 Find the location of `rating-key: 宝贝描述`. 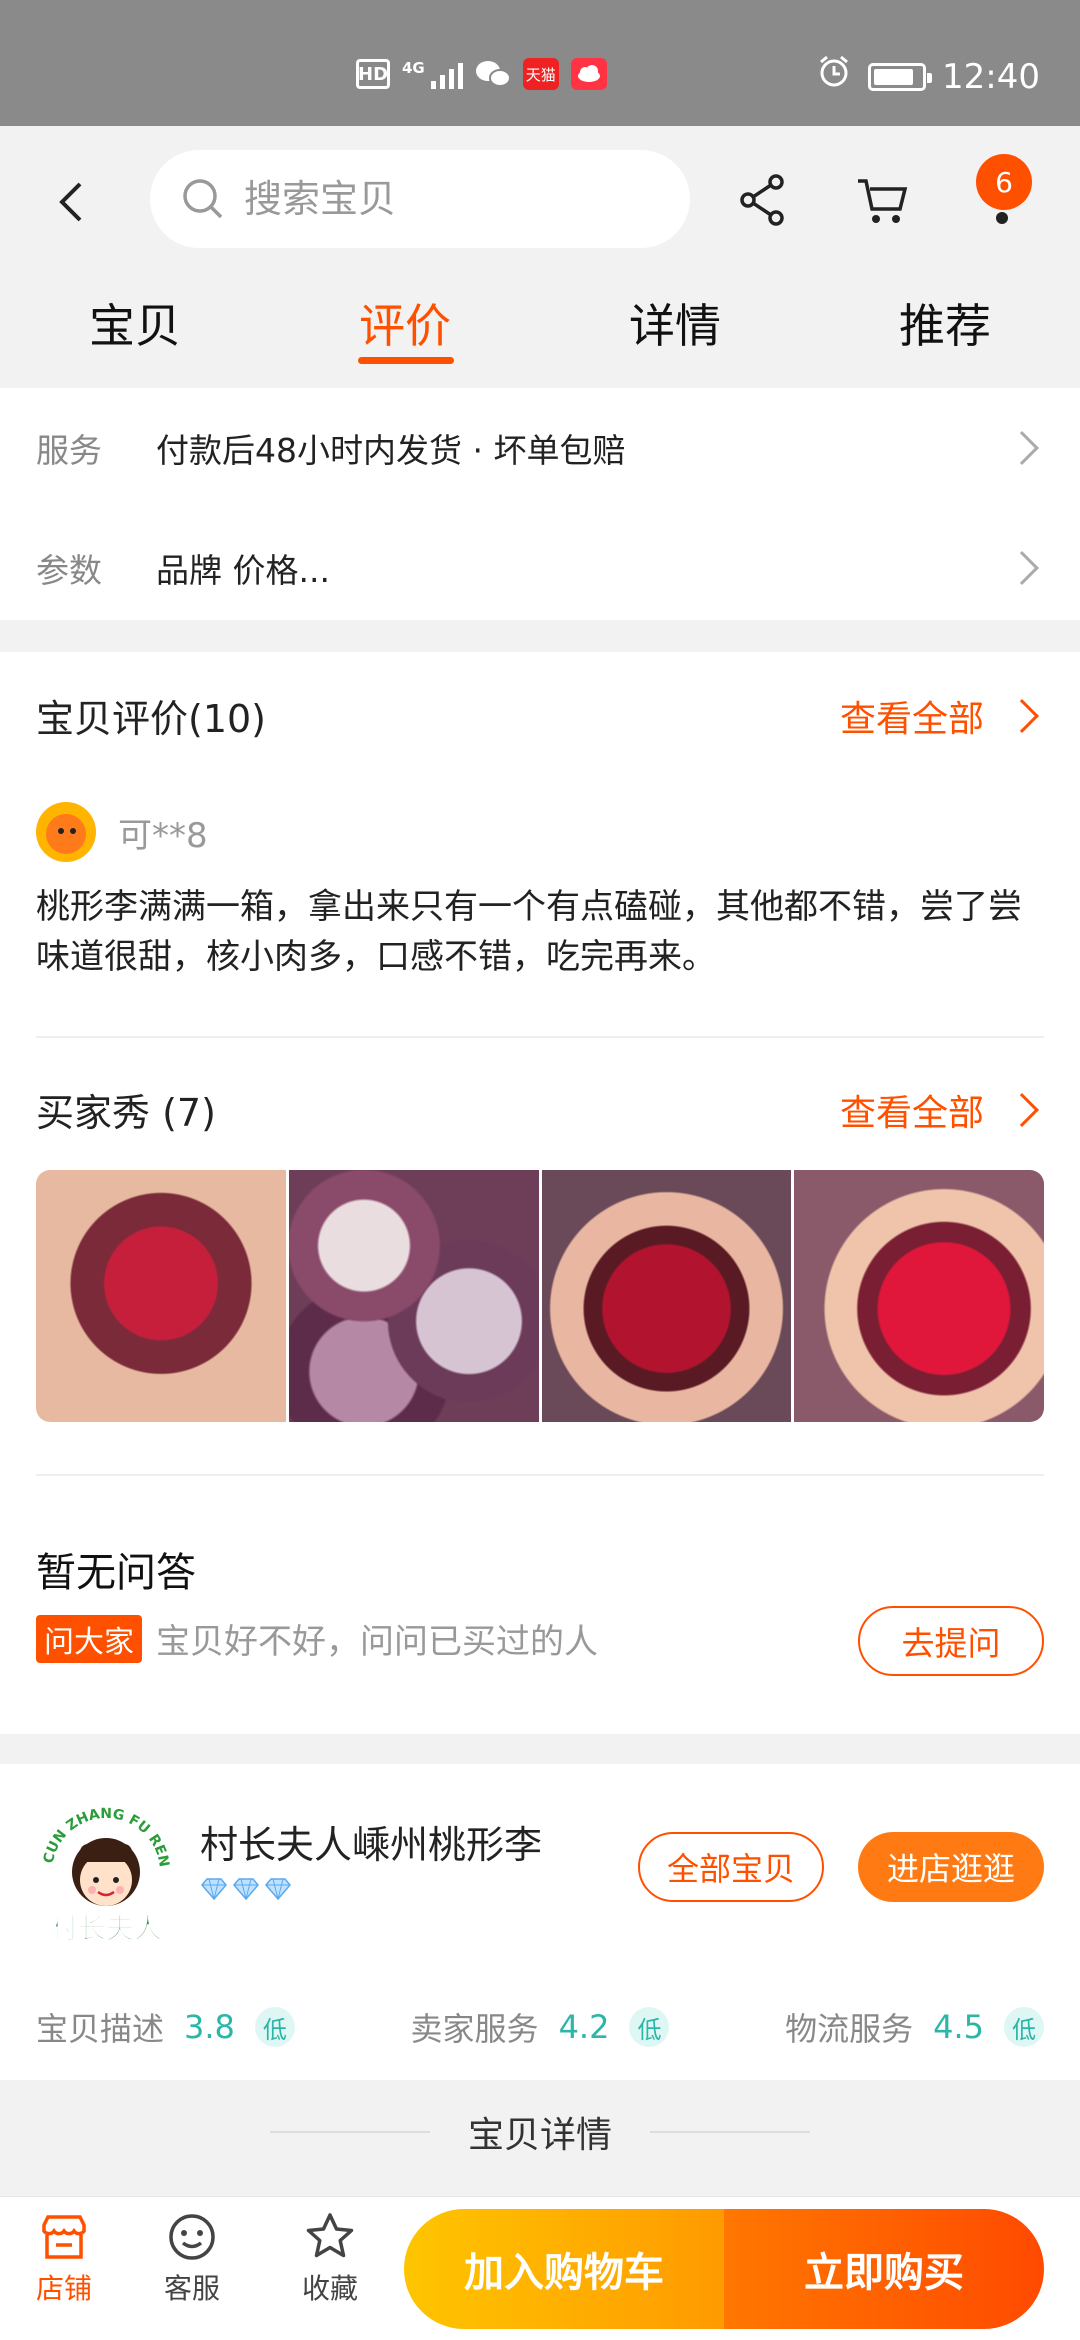

rating-key: 宝贝描述 is located at coordinates (100, 2029).